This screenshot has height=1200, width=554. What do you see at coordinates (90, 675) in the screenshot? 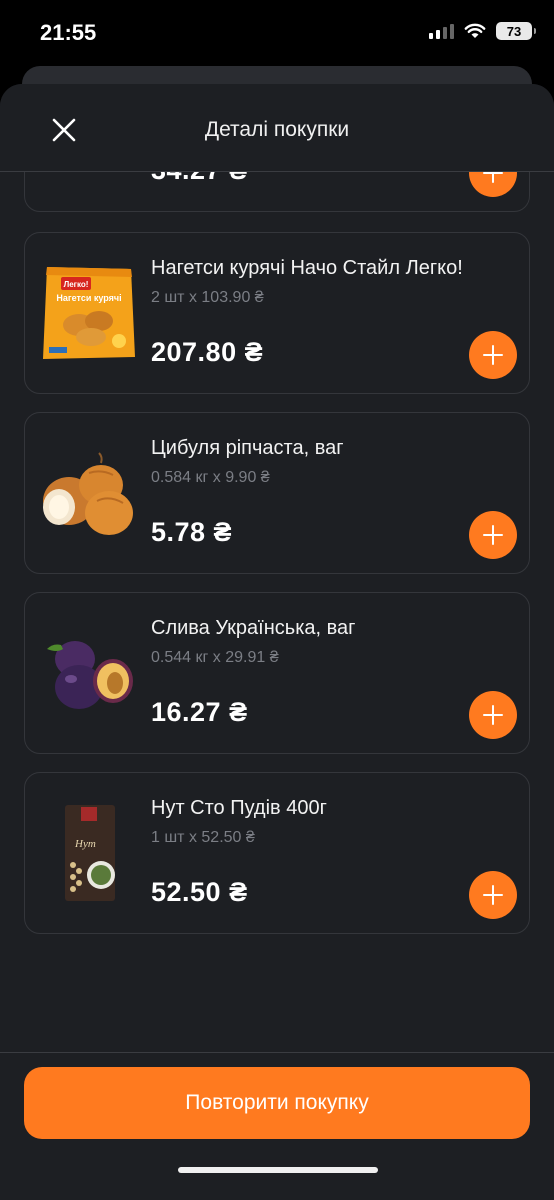
I see `plum-image` at bounding box center [90, 675].